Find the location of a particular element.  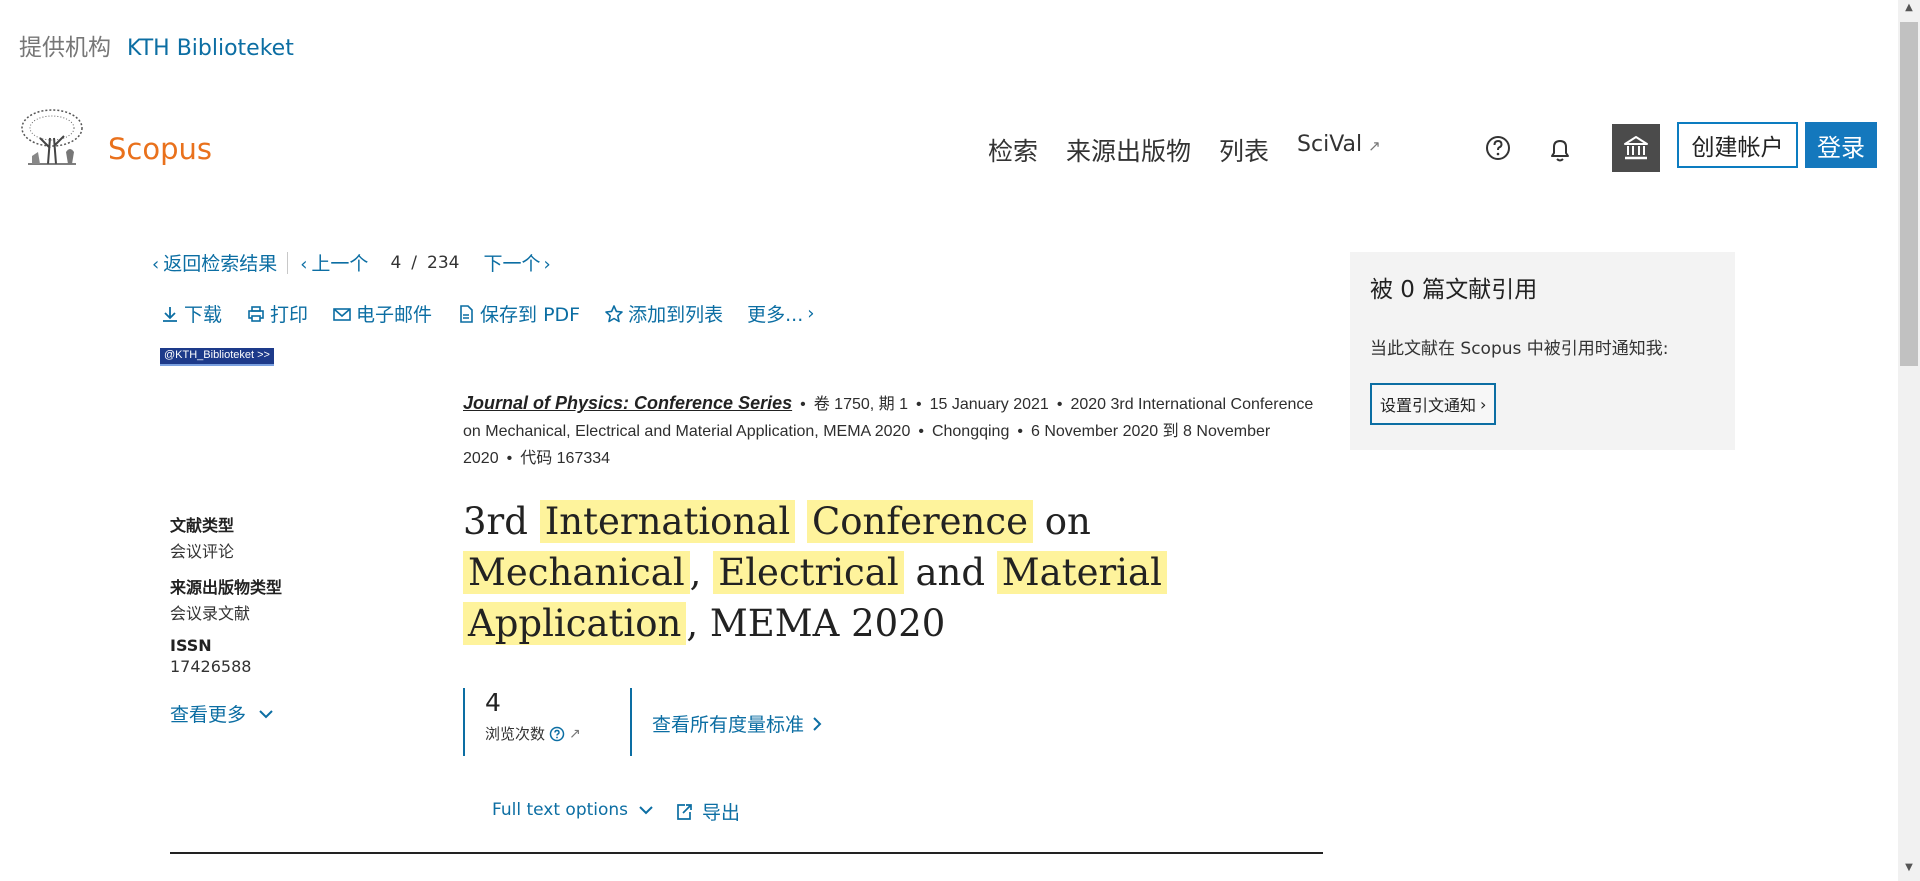

scopus-brand: Scopus is located at coordinates (160, 149).